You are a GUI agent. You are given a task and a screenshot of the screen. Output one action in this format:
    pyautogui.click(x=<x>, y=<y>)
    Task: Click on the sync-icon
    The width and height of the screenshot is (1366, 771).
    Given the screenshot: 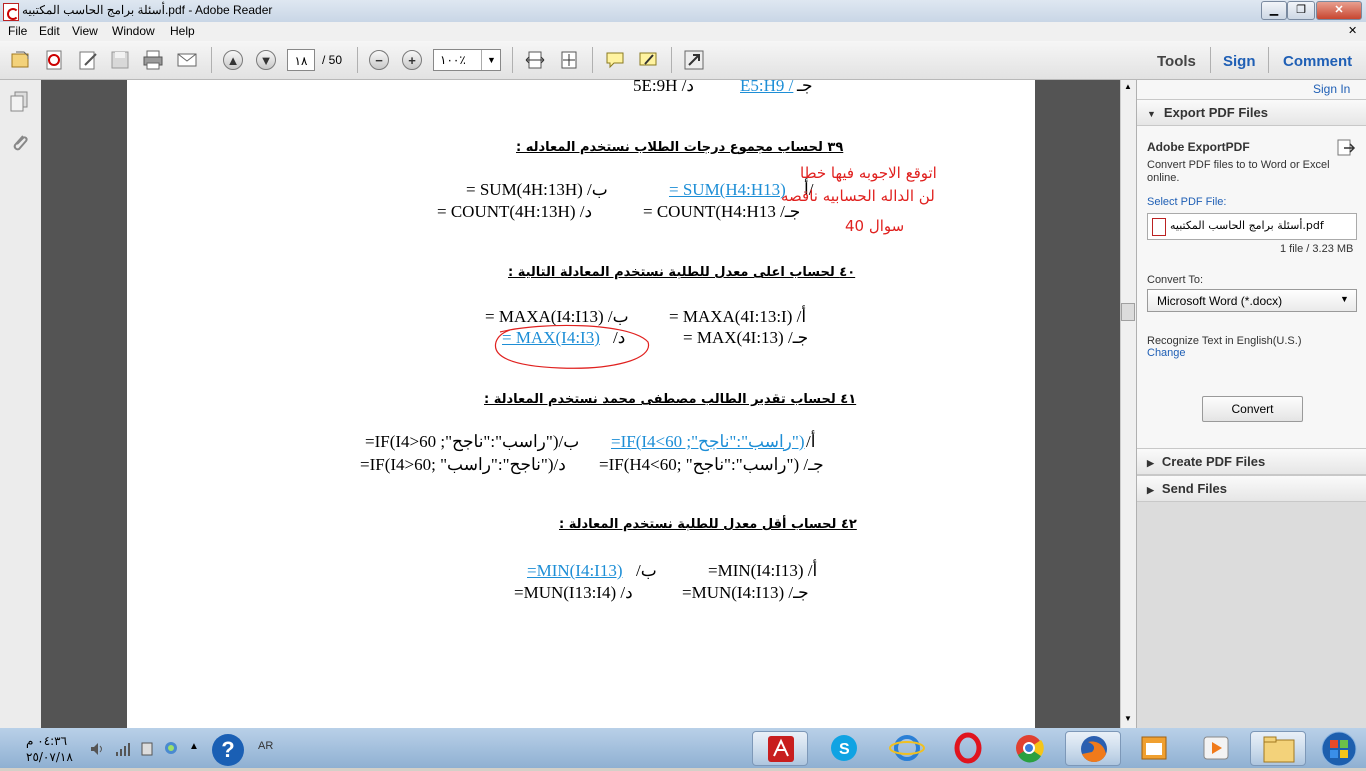 What is the action you would take?
    pyautogui.click(x=171, y=749)
    